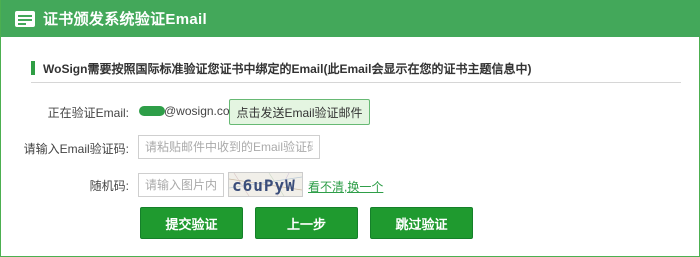  Describe the element at coordinates (109, 186) in the screenshot. I see `captcha-label: 随机码:` at that location.